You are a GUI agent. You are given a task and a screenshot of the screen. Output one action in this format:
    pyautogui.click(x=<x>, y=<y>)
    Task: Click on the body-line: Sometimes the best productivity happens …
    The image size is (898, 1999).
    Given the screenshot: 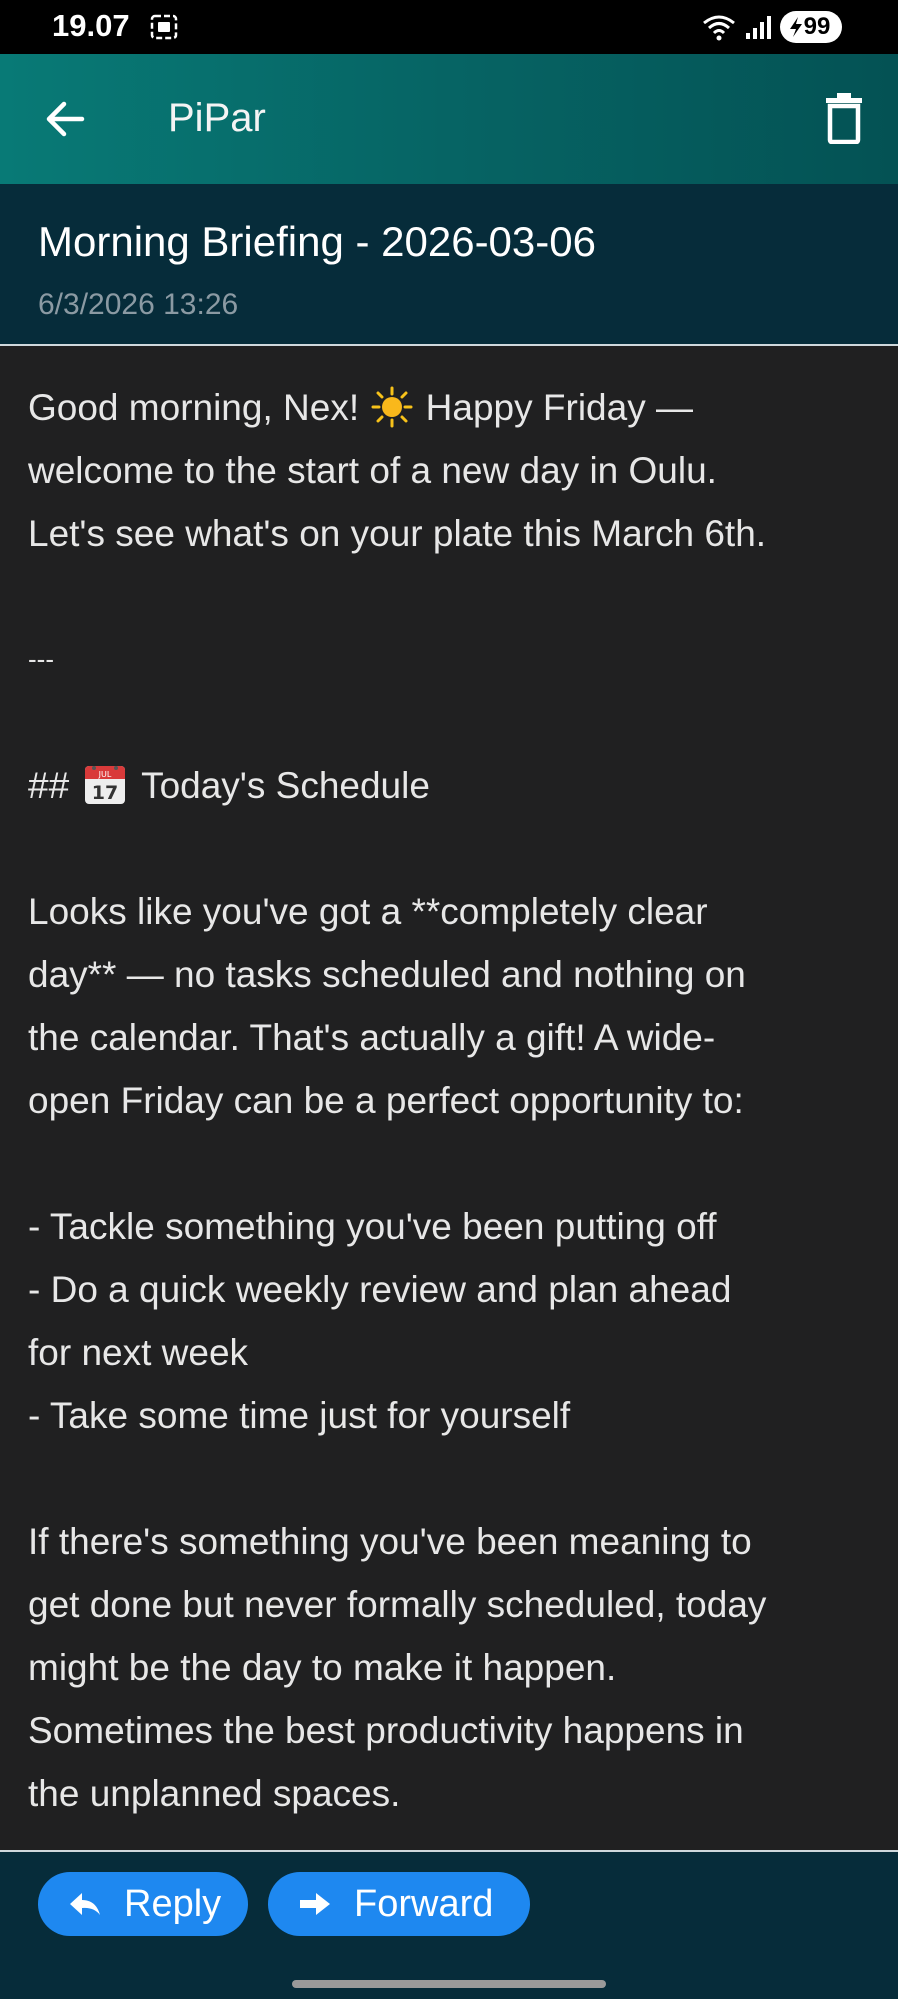 What is the action you would take?
    pyautogui.click(x=386, y=1730)
    